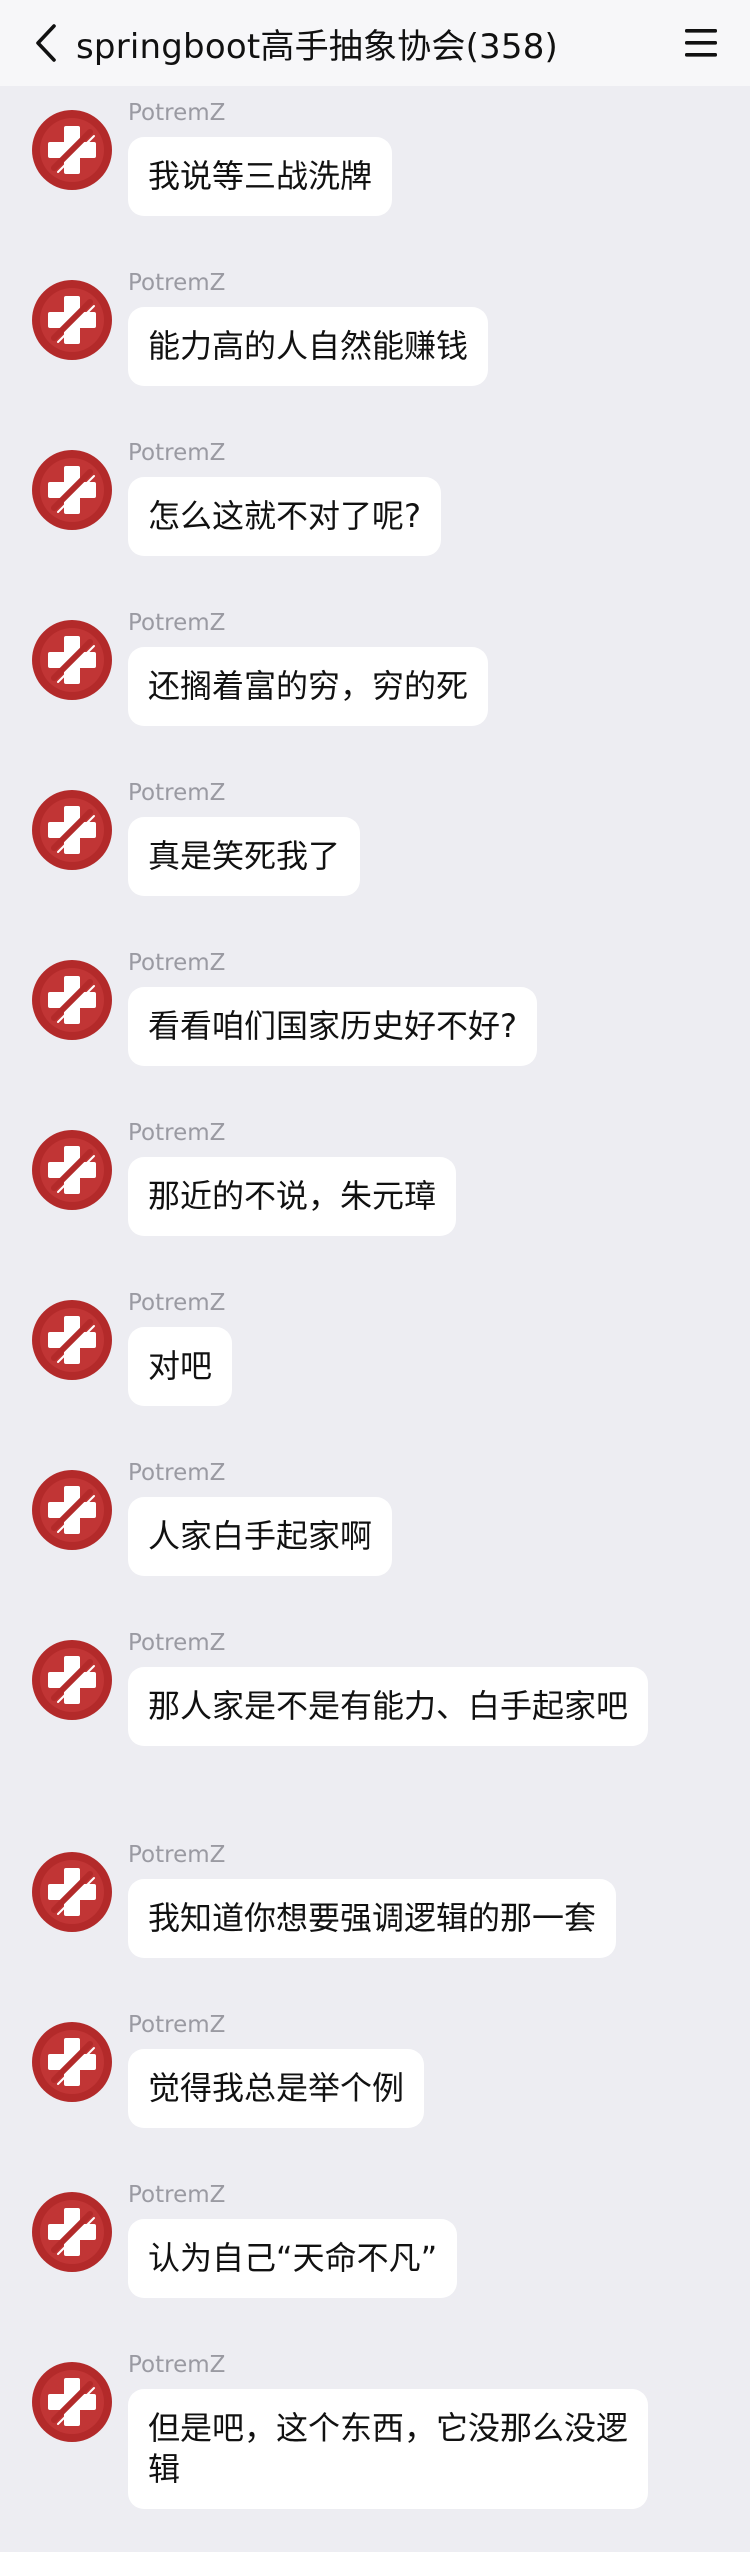  I want to click on message-bubble: 看看咱们国家历史好不好?, so click(332, 1026).